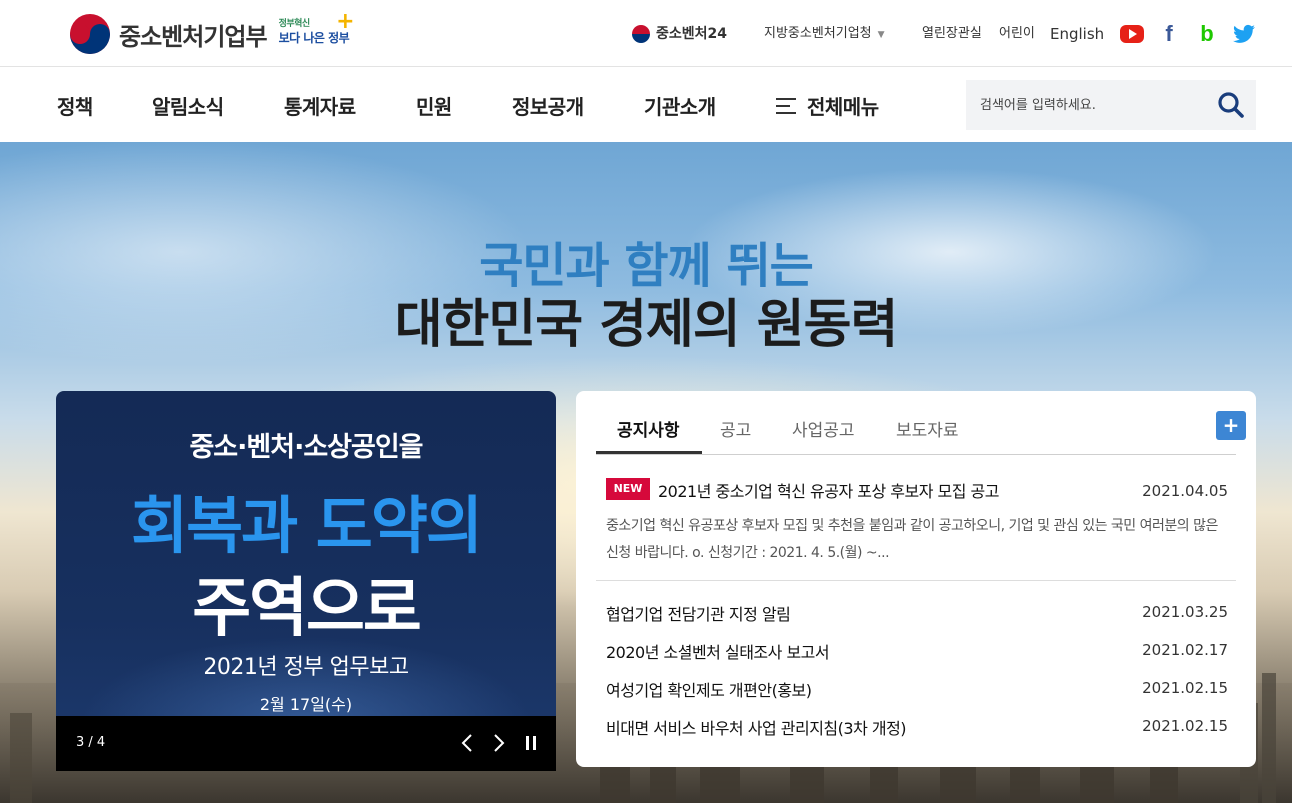  I want to click on new-badge: NEW, so click(628, 489).